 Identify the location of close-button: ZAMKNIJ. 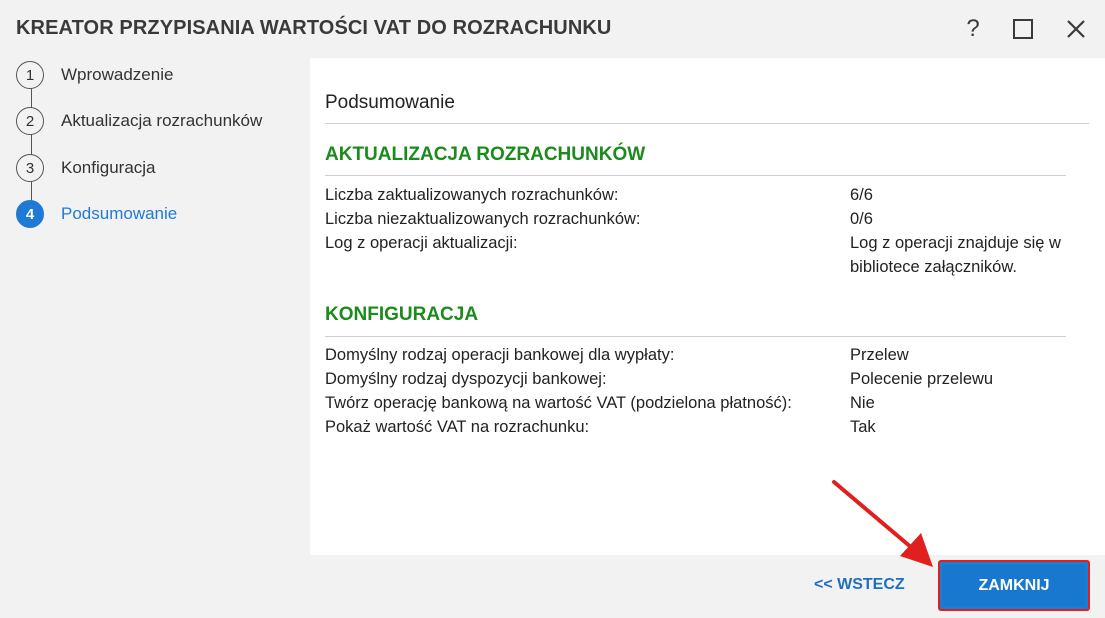
(1014, 585).